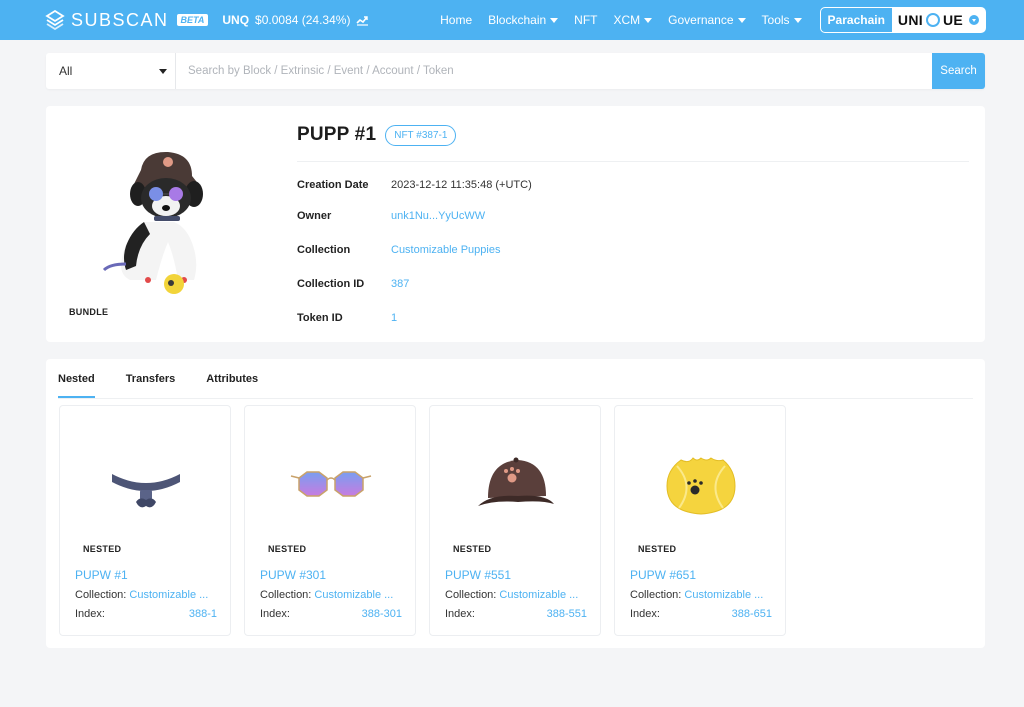  Describe the element at coordinates (320, 318) in the screenshot. I see `field-label: Token ID` at that location.